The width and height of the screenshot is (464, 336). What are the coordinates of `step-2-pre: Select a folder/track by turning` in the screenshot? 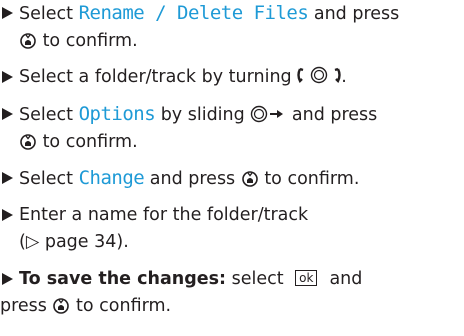 It's located at (158, 77).